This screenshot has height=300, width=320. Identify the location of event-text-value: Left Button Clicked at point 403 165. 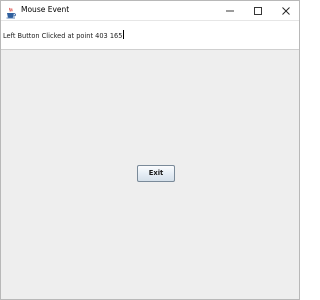
(64, 35).